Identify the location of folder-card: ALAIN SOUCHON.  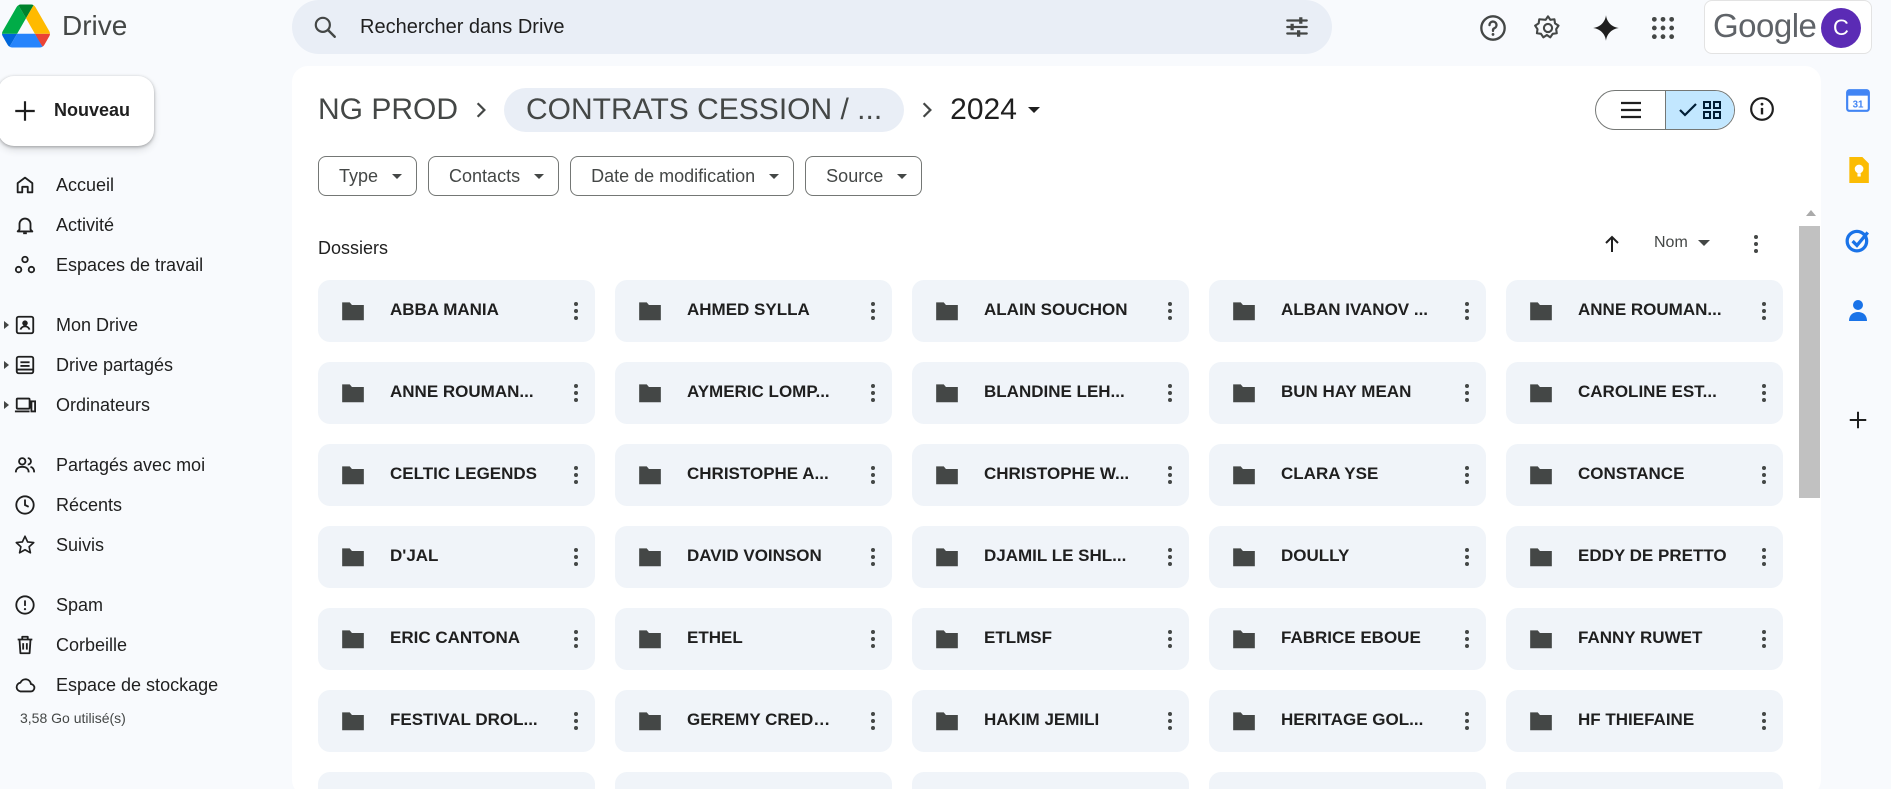
(1050, 311).